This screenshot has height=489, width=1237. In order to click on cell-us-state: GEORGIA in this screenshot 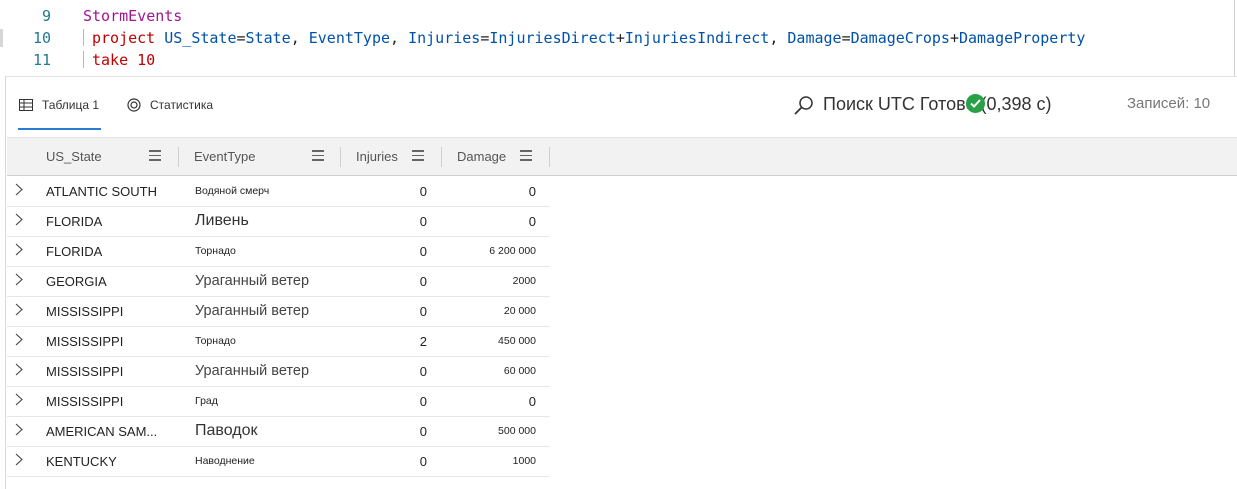, I will do `click(76, 281)`.